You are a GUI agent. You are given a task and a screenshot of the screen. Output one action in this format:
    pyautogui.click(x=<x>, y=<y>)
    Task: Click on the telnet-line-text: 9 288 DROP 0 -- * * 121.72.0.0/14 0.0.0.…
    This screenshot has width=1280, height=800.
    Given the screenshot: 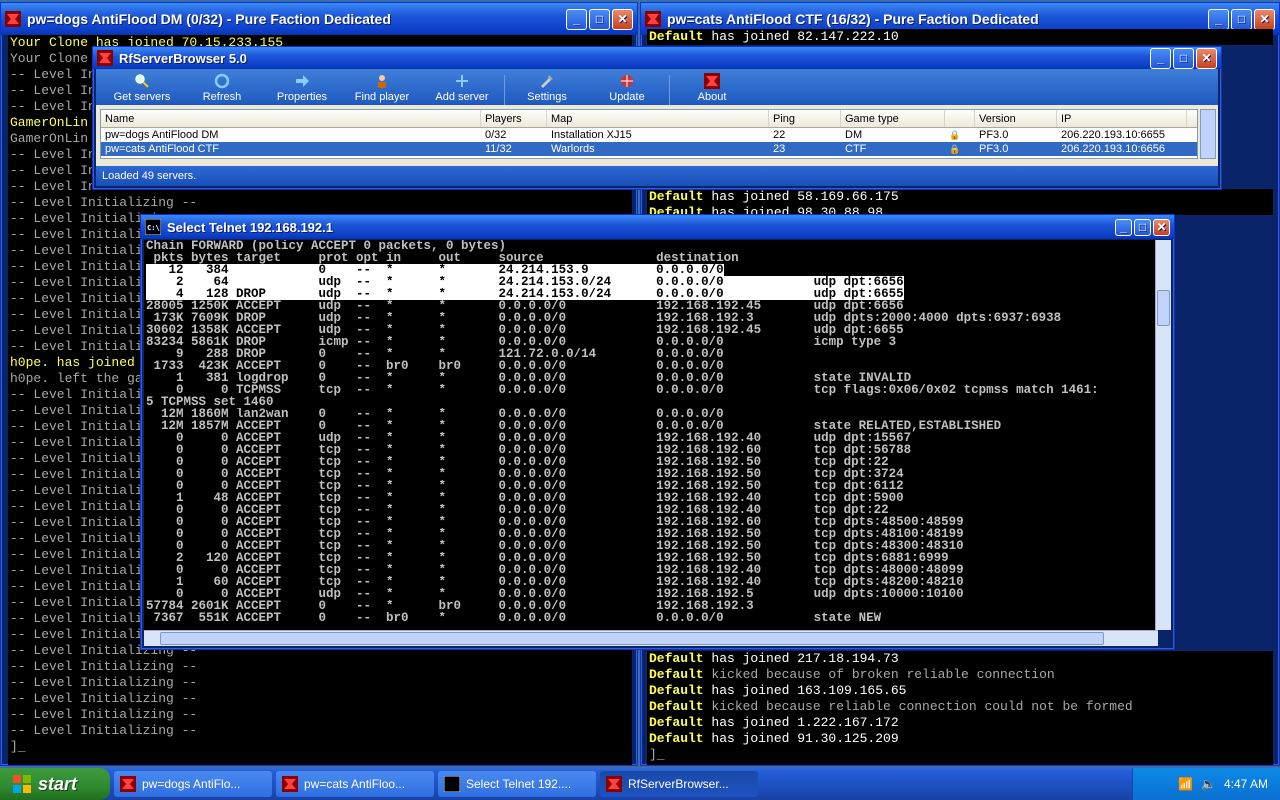 What is the action you would take?
    pyautogui.click(x=435, y=354)
    